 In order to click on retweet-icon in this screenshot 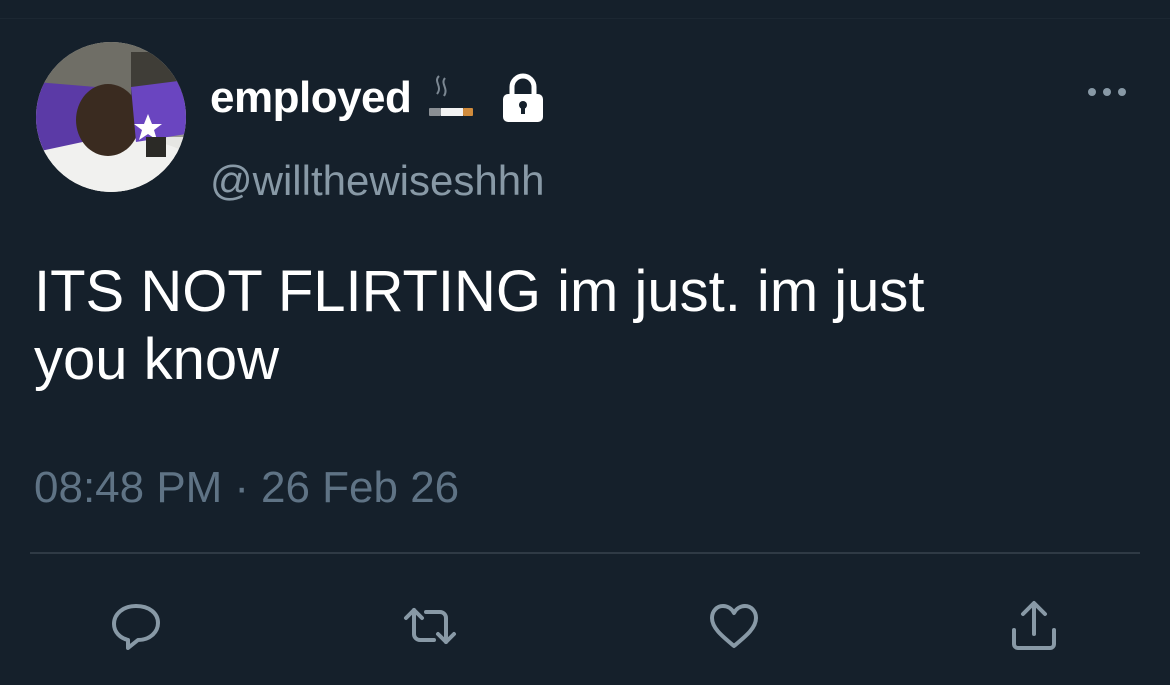, I will do `click(430, 626)`.